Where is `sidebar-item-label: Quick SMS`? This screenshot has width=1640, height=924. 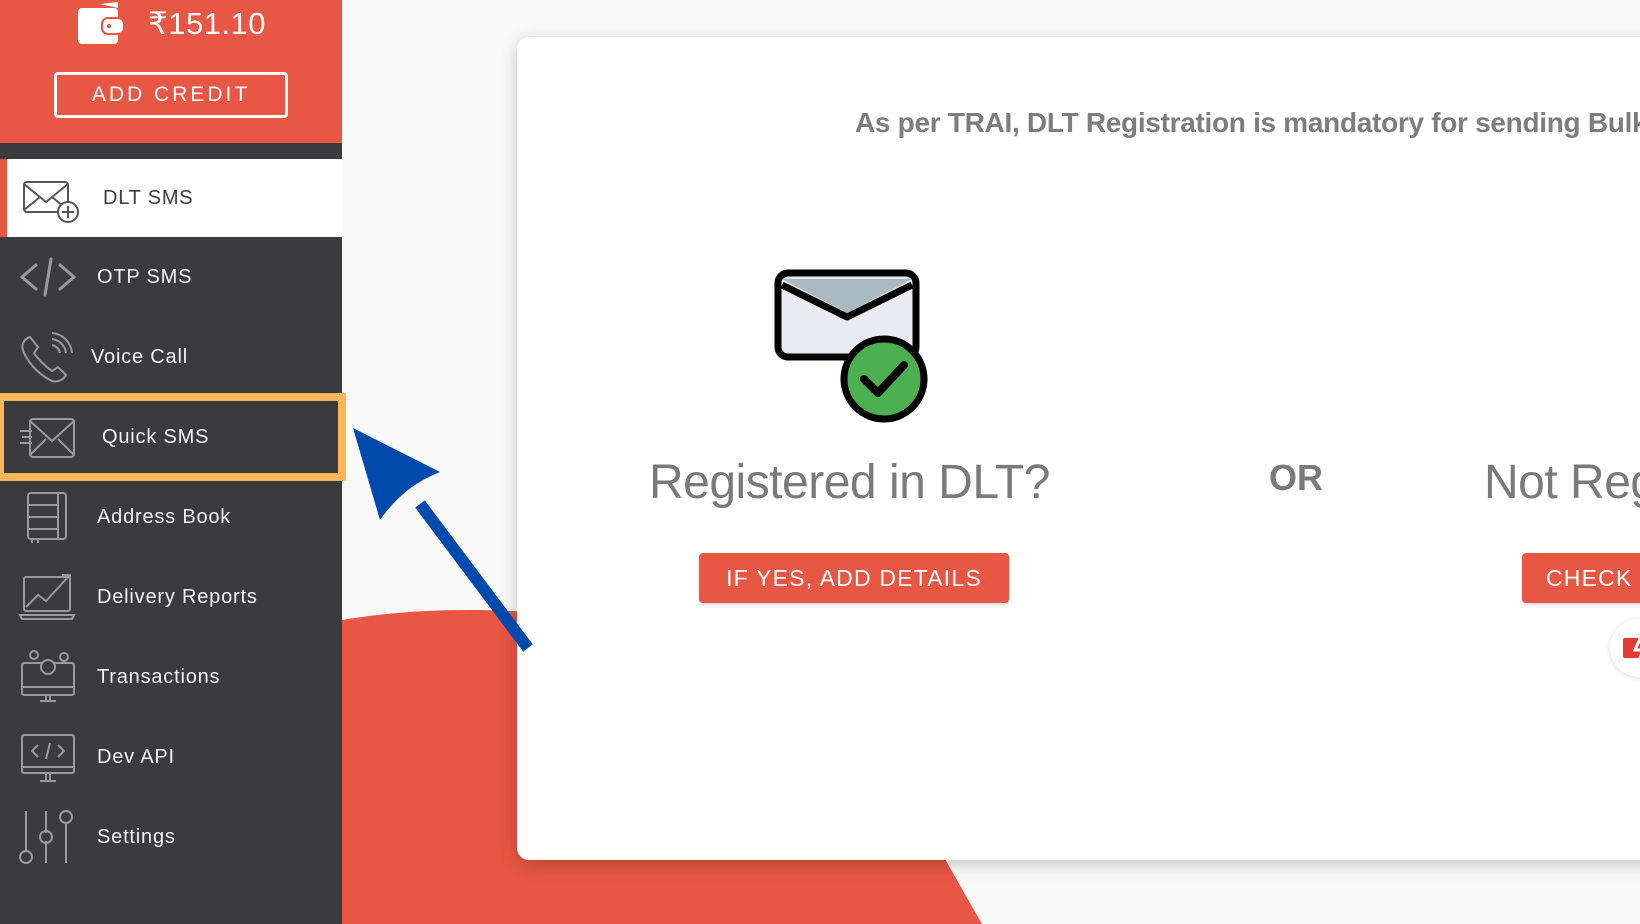 sidebar-item-label: Quick SMS is located at coordinates (156, 436).